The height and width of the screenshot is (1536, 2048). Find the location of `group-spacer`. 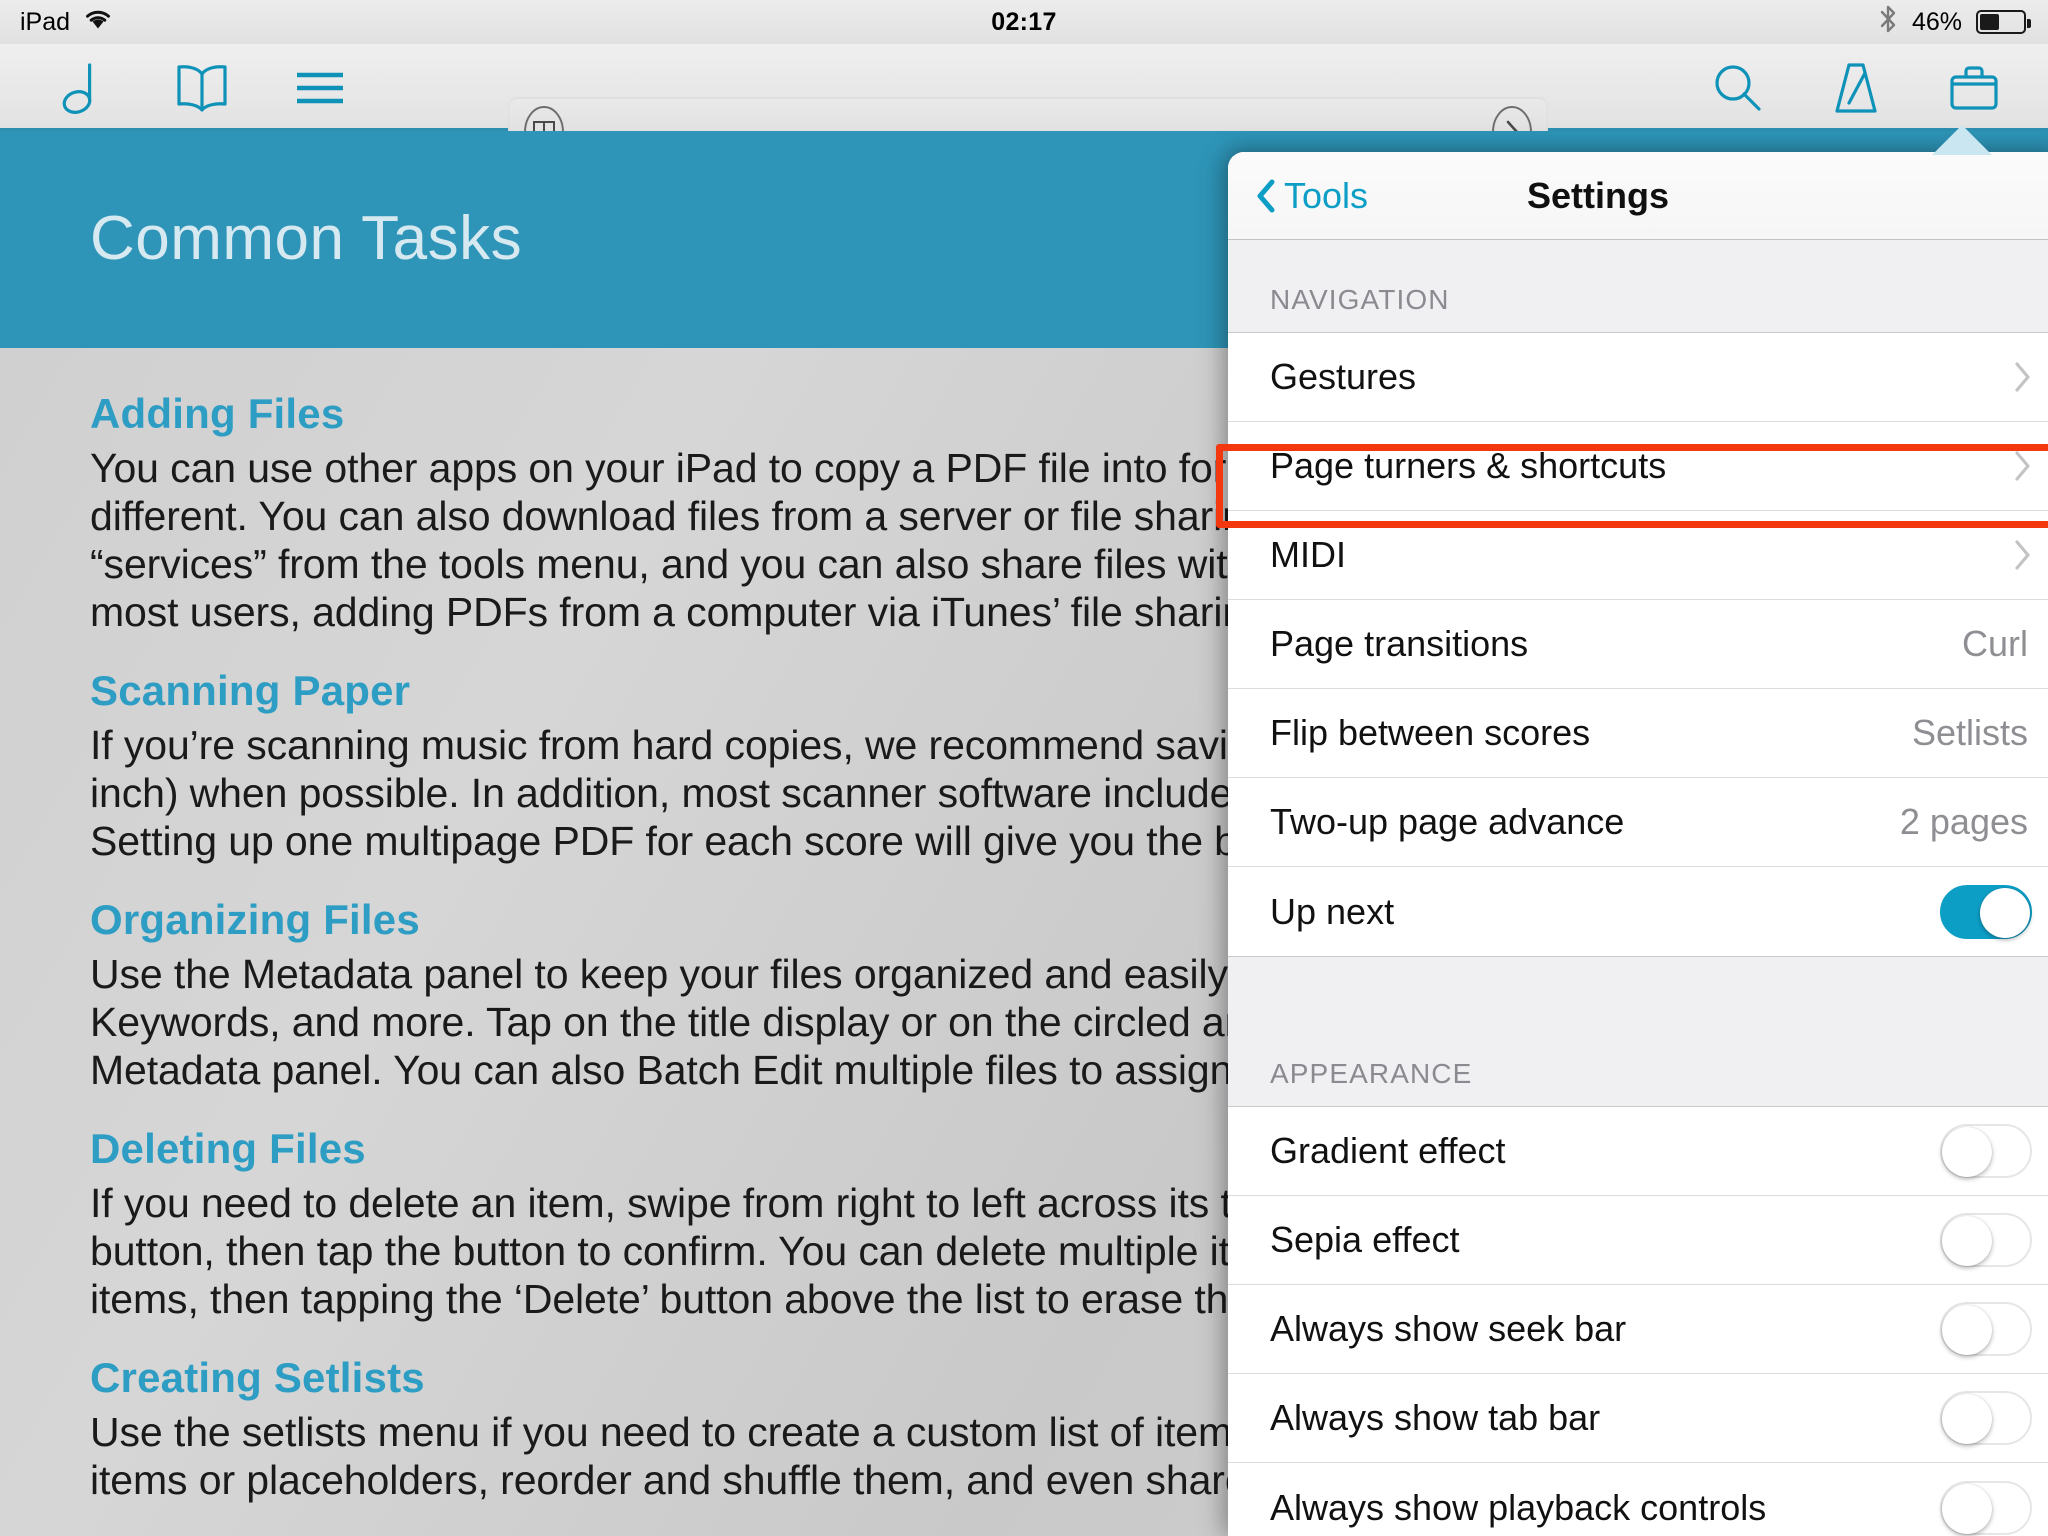

group-spacer is located at coordinates (1638, 985).